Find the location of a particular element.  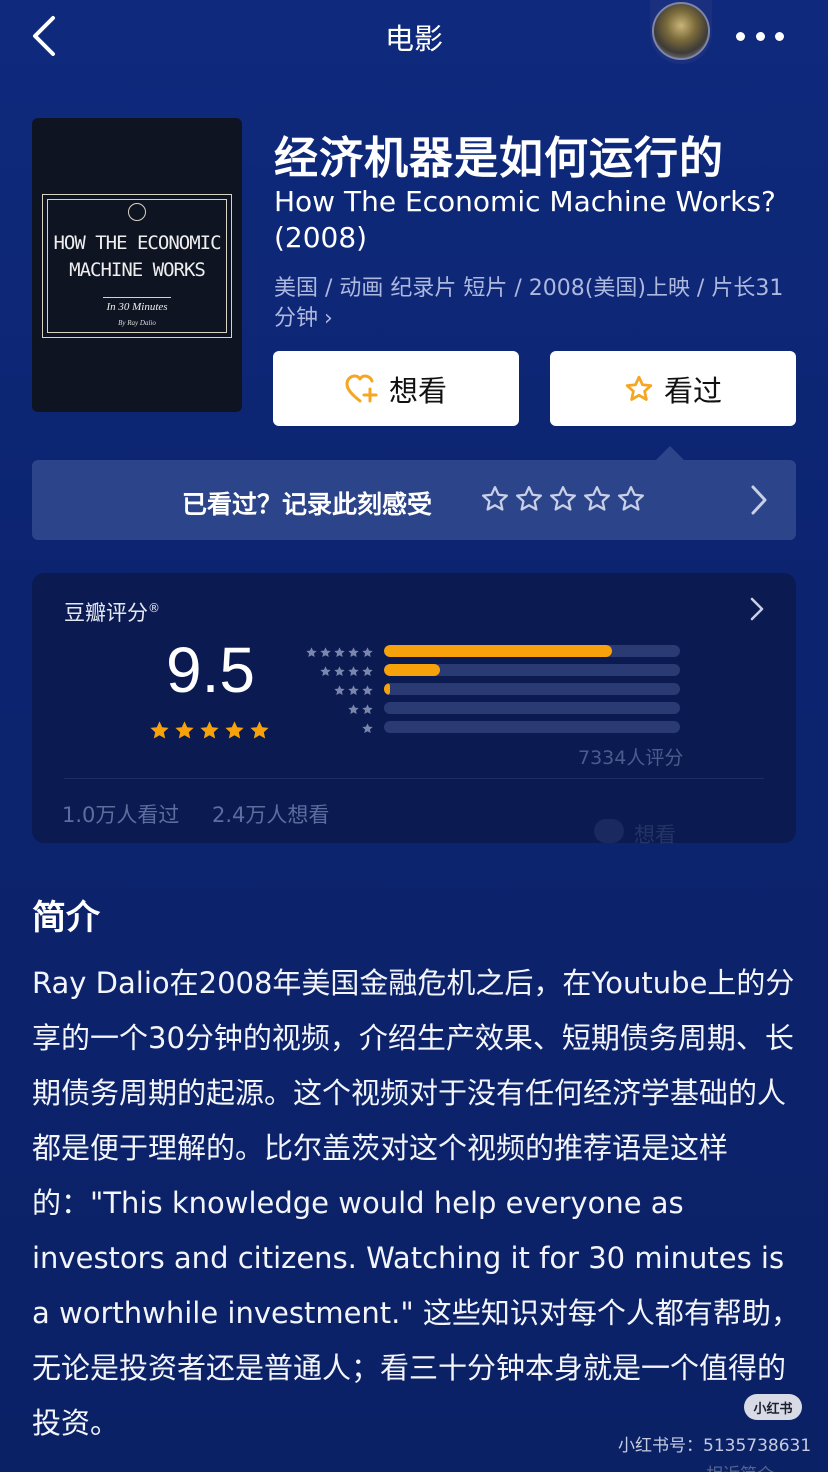

registered-mark: ® is located at coordinates (154, 608).